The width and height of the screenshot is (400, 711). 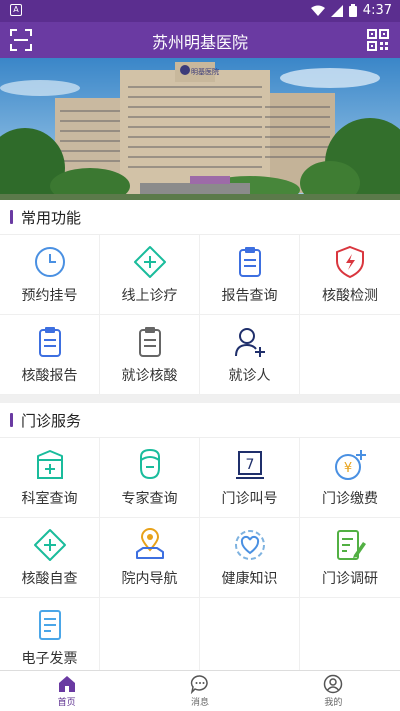 I want to click on grid-item-visit-nucleic: 就诊核酸, so click(x=150, y=355).